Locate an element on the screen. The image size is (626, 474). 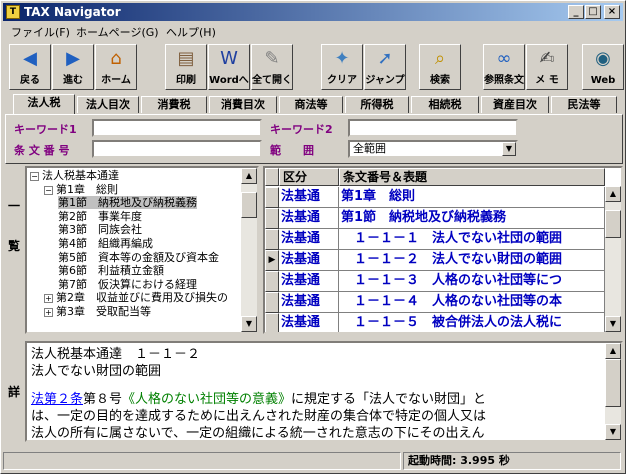
menu-help: ヘルプ(H) is located at coordinates (191, 32).